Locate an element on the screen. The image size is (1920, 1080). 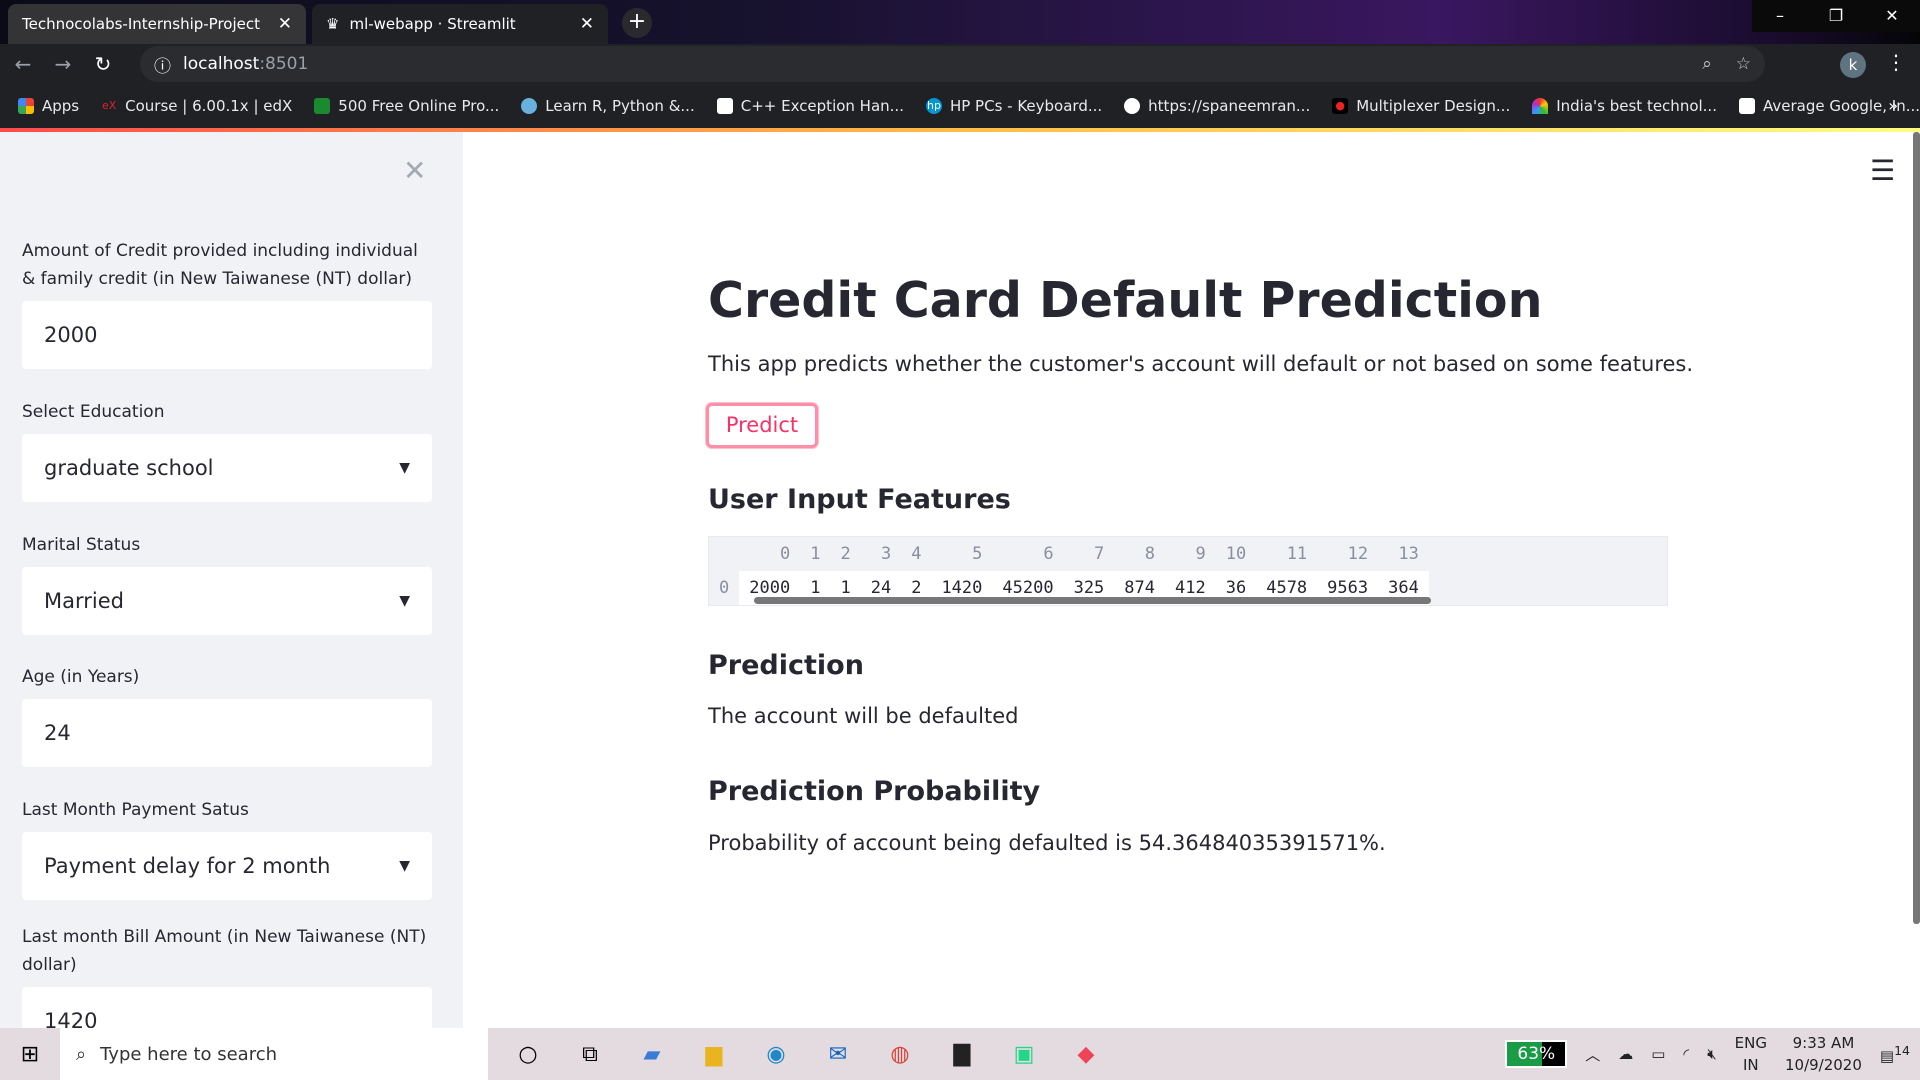
selected-value: Married is located at coordinates (84, 601).